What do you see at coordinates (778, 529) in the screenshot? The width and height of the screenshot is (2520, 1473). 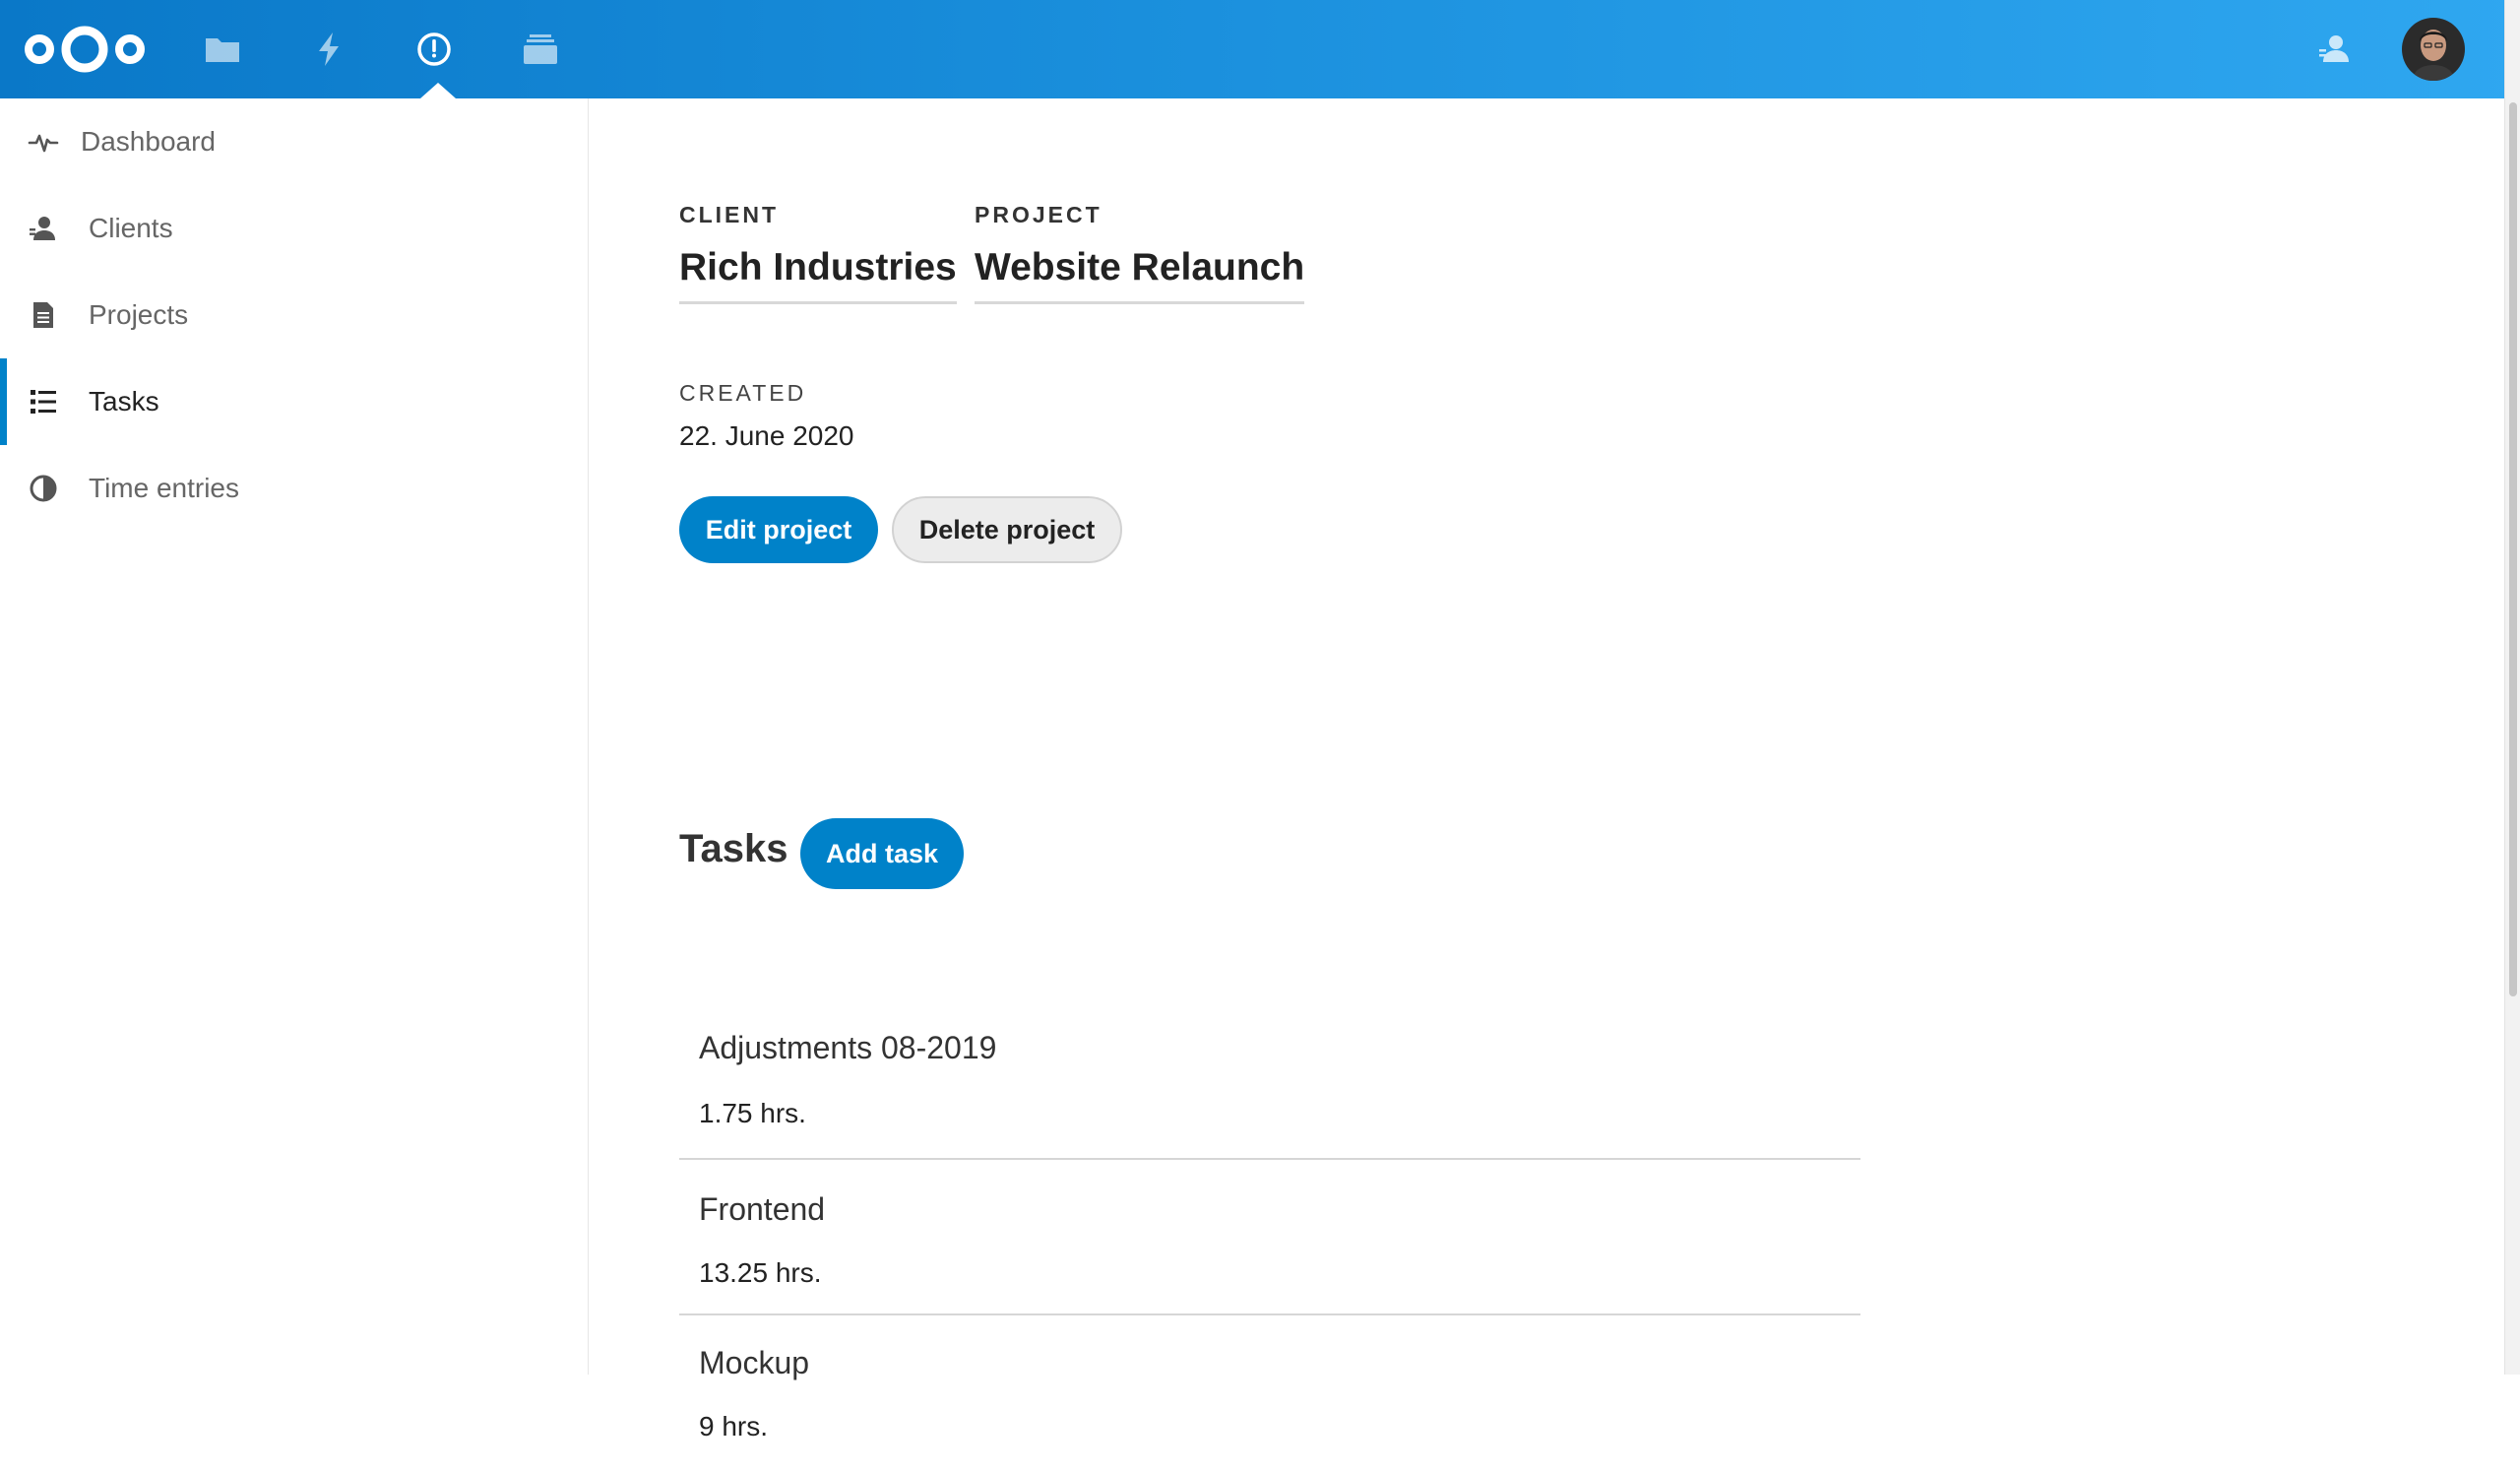 I see `edit-project-button: Edit project` at bounding box center [778, 529].